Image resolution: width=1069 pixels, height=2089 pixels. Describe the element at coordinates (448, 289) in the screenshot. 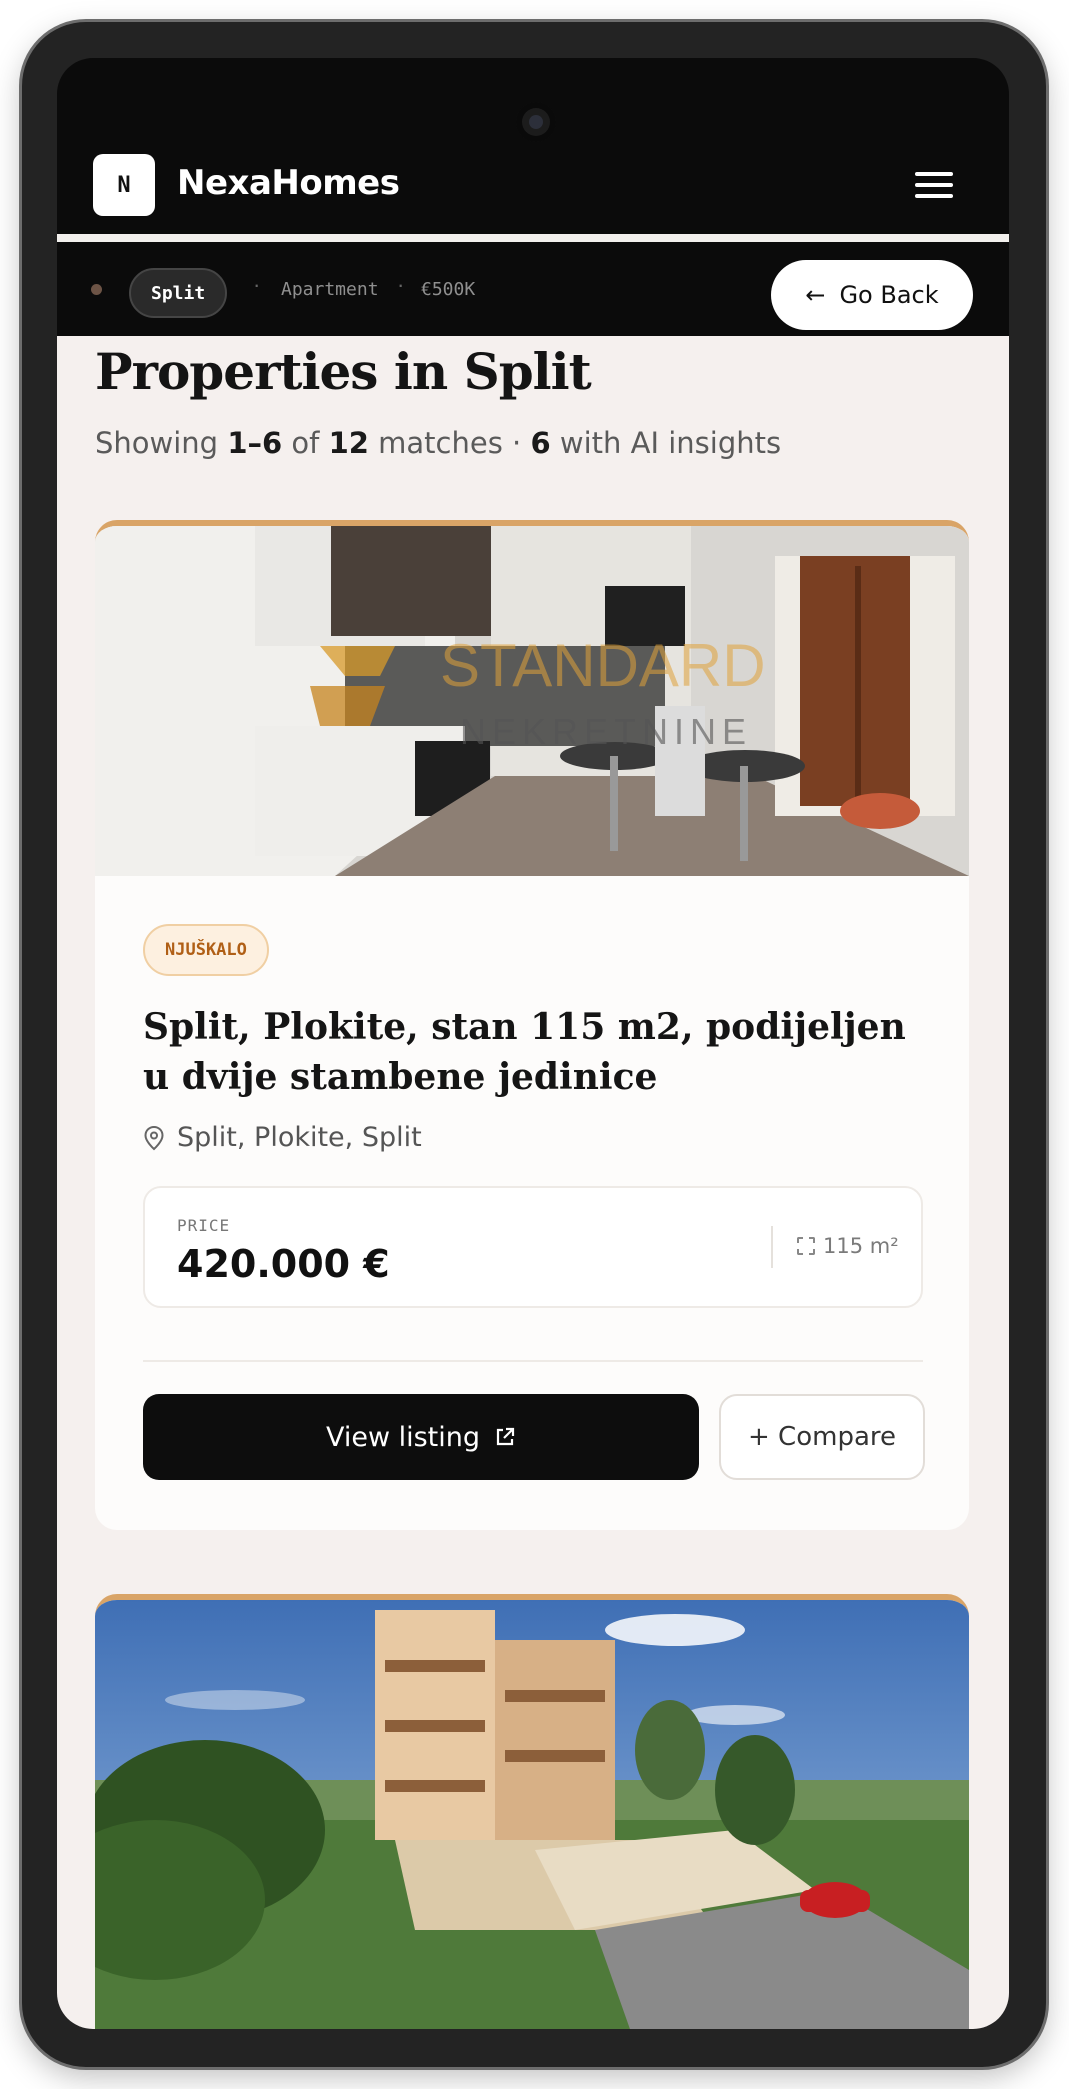

I see `filter-chip-budget: €500K` at that location.